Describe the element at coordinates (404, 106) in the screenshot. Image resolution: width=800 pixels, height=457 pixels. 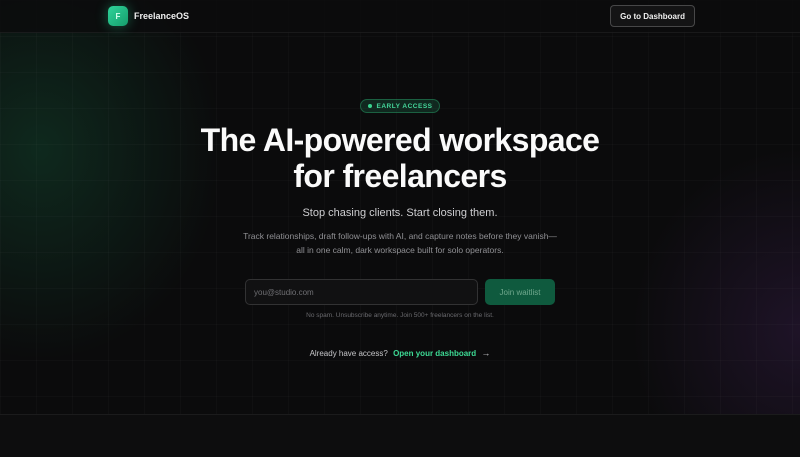
I see `badge-label: EARLY ACCESS` at that location.